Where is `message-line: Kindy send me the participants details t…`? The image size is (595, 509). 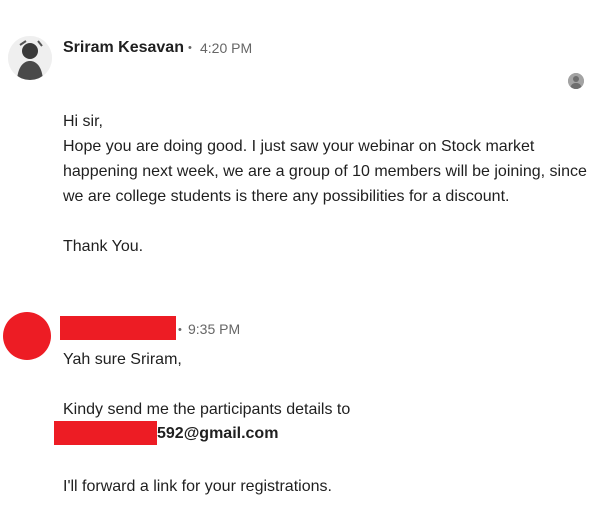
message-line: Kindy send me the participants details t… is located at coordinates (207, 409).